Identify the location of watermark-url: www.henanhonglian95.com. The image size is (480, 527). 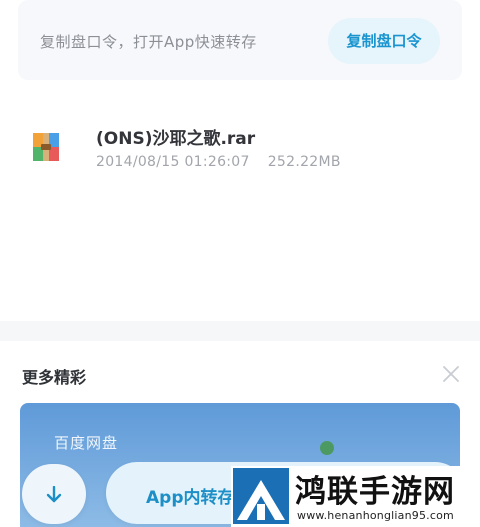
(375, 515).